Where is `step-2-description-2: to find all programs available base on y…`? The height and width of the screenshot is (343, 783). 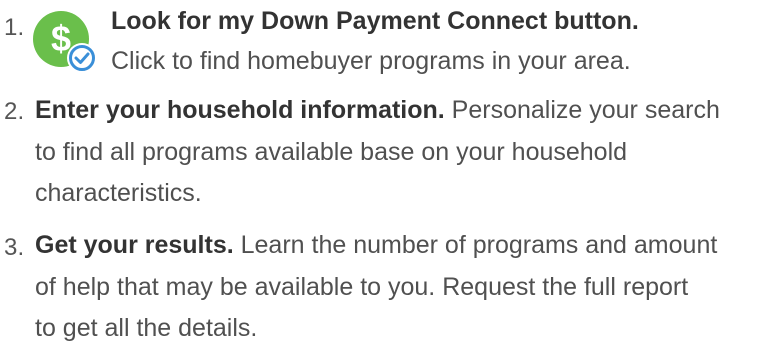
step-2-description-2: to find all programs available base on y… is located at coordinates (331, 152).